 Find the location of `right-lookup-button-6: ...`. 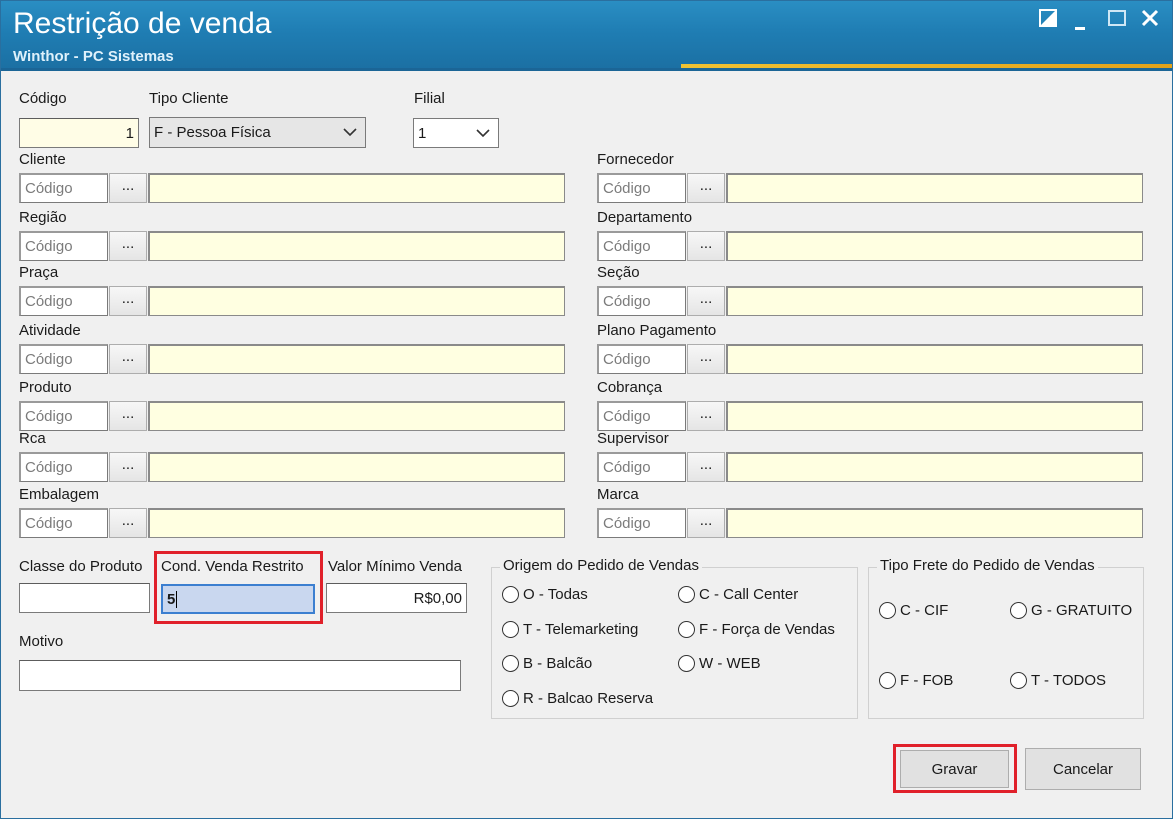

right-lookup-button-6: ... is located at coordinates (706, 523).